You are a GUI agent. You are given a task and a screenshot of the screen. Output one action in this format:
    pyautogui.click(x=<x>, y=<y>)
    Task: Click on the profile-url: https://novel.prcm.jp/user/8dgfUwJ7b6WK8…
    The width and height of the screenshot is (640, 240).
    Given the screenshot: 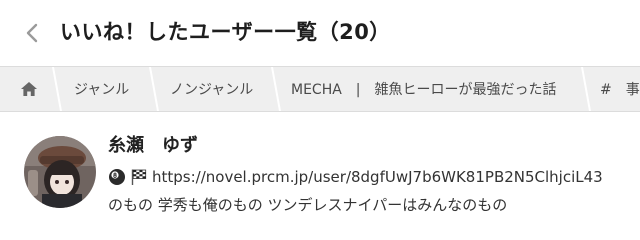 What is the action you would take?
    pyautogui.click(x=377, y=177)
    